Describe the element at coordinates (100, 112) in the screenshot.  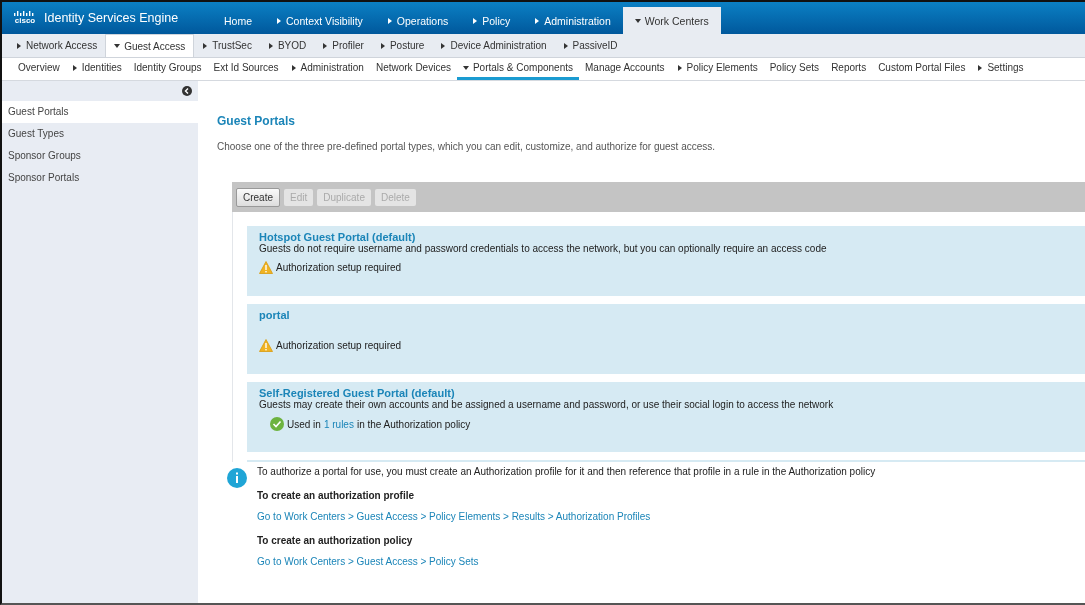
I see `sidebar-item: Guest Portals` at that location.